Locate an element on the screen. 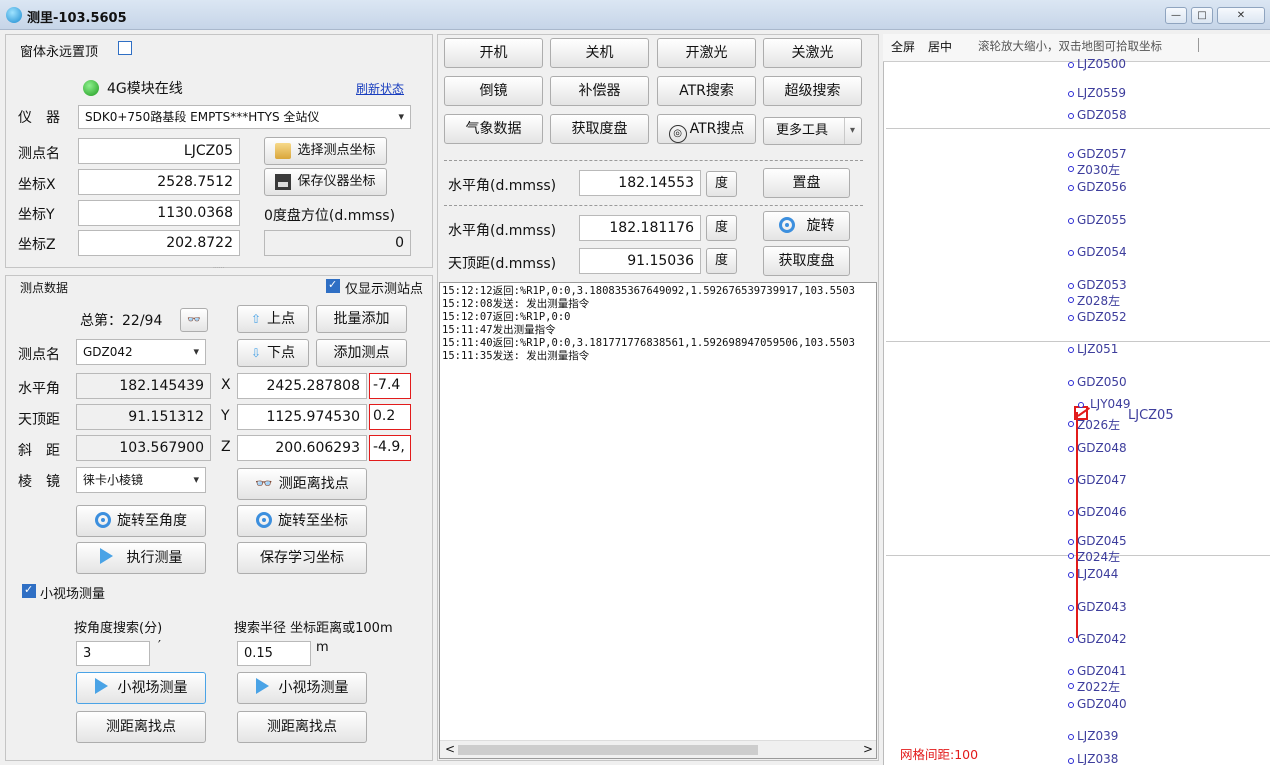  scrollbar-thumb is located at coordinates (608, 750).